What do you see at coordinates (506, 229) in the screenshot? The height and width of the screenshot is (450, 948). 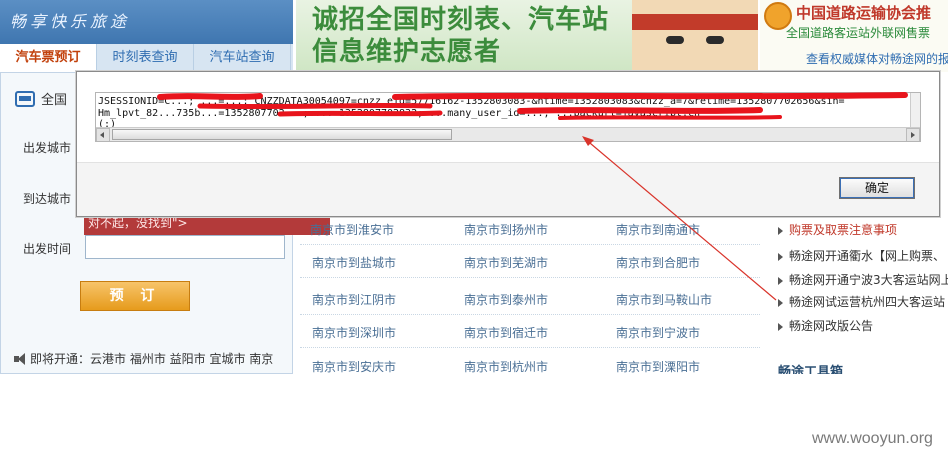 I see `route-link: 南京市到扬州市` at bounding box center [506, 229].